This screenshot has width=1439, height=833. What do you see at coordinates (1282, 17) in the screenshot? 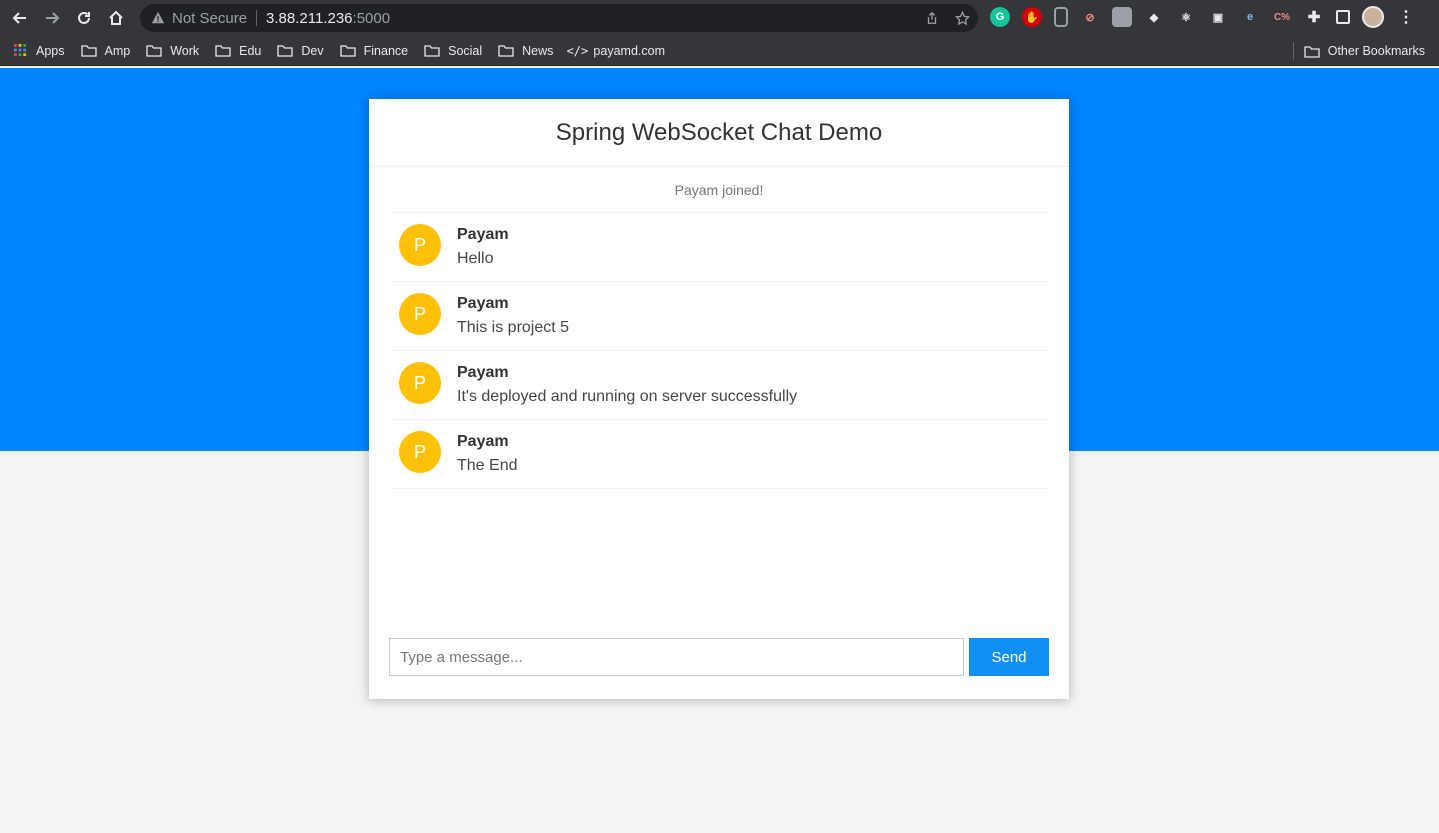
I see `colorzilla-icon: C%` at bounding box center [1282, 17].